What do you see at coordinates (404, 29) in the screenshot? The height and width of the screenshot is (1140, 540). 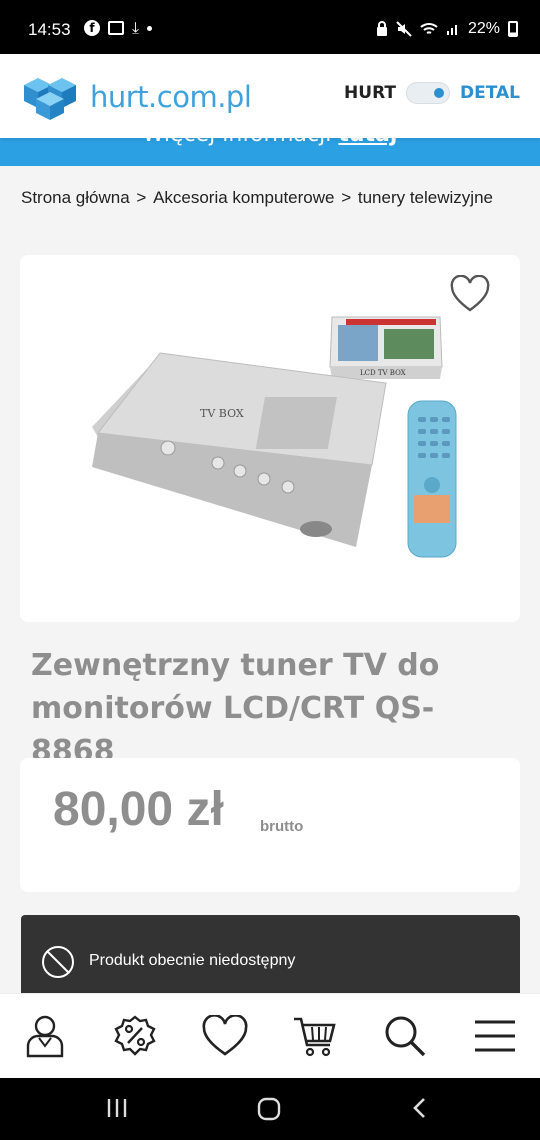 I see `mute-icon` at bounding box center [404, 29].